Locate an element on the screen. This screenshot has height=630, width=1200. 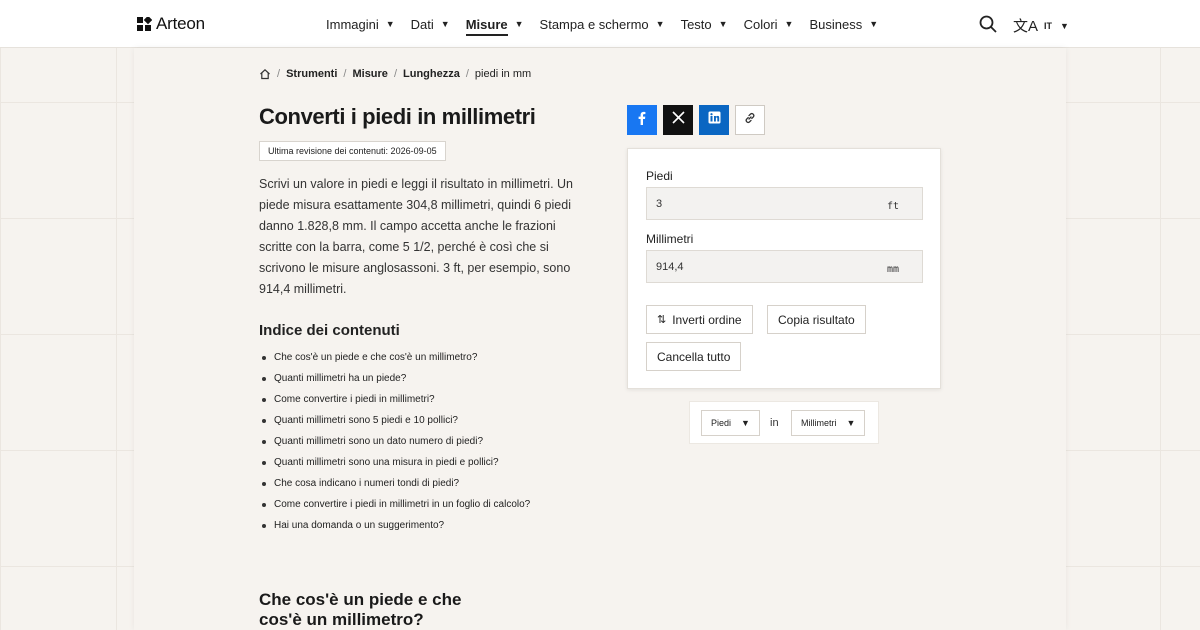
copy-link-button is located at coordinates (750, 120).